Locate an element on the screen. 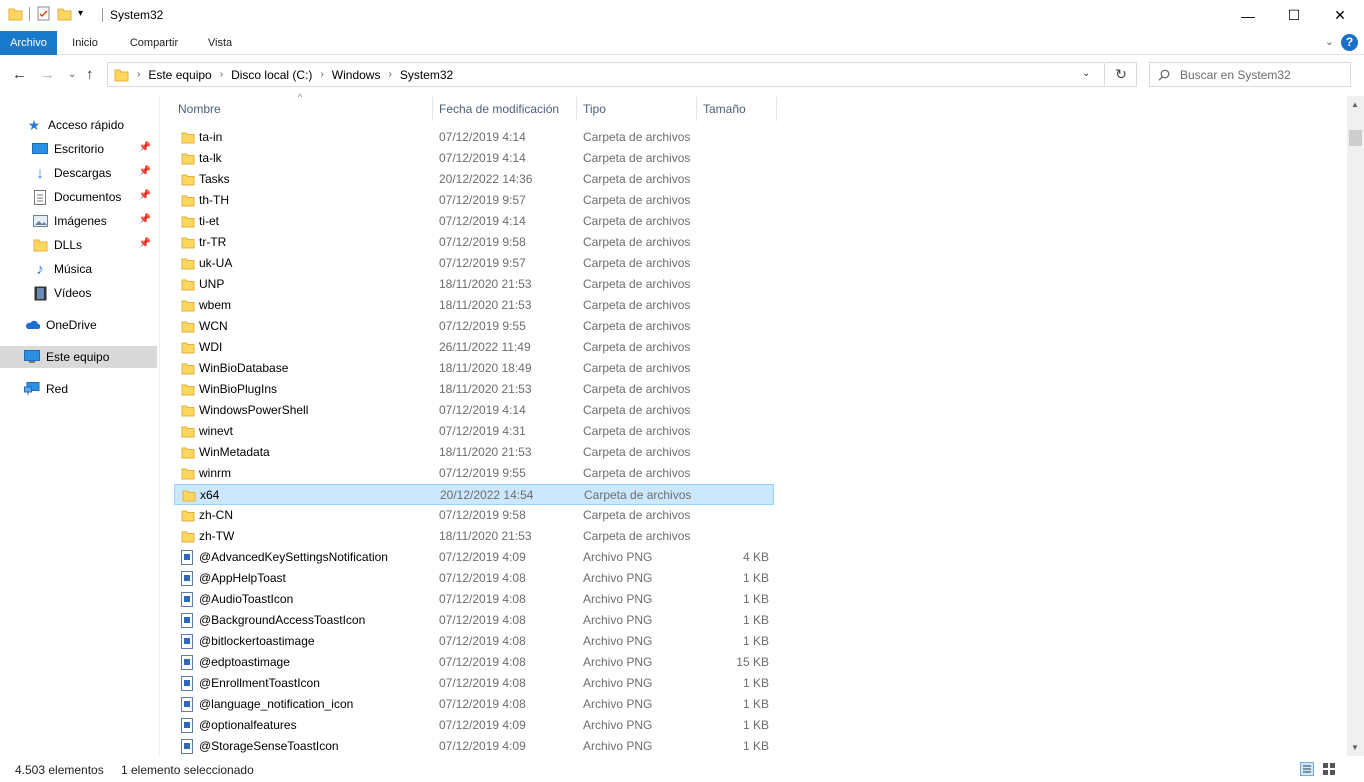 This screenshot has width=1364, height=782. tab-compartir: Compartir is located at coordinates (154, 43).